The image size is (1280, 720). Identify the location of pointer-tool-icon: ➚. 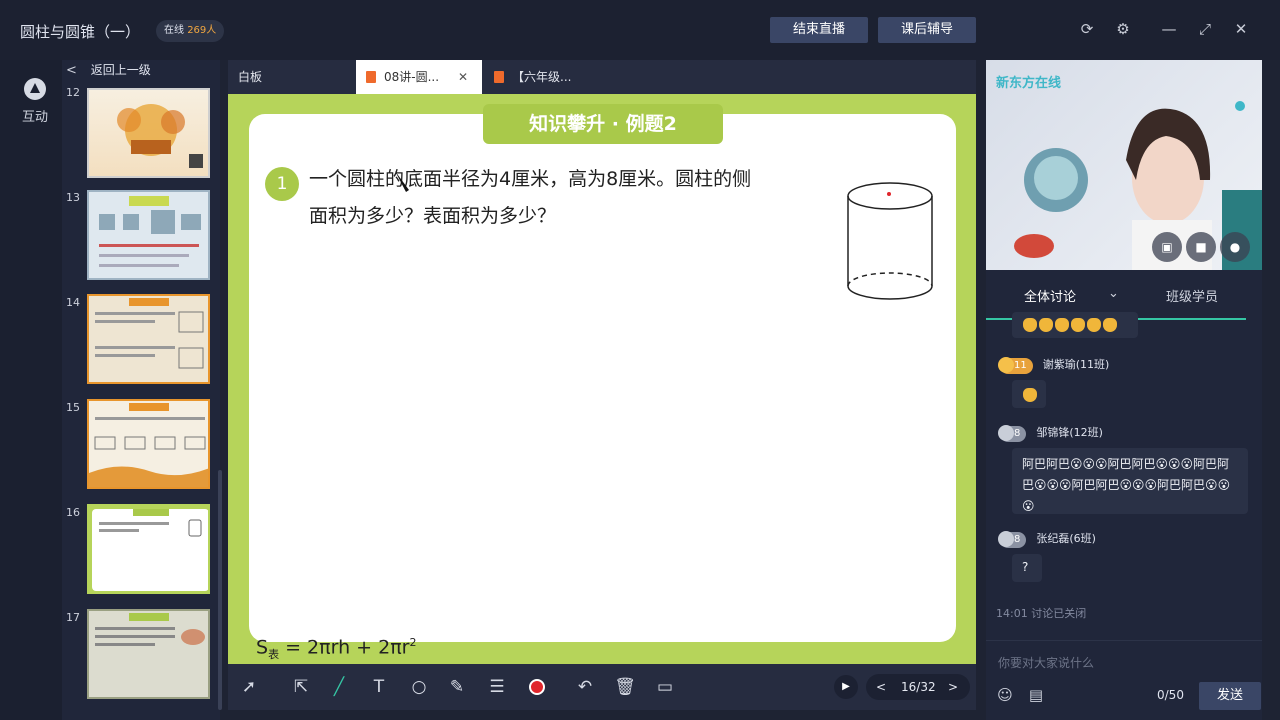
(249, 687).